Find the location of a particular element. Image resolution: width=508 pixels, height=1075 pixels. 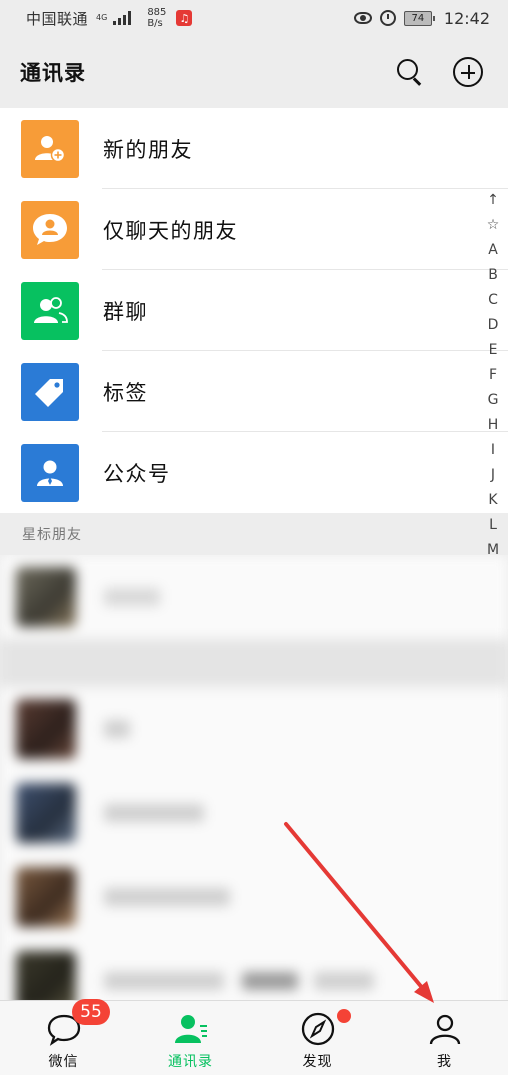

official-accounts-label: 公众号 is located at coordinates (137, 473).